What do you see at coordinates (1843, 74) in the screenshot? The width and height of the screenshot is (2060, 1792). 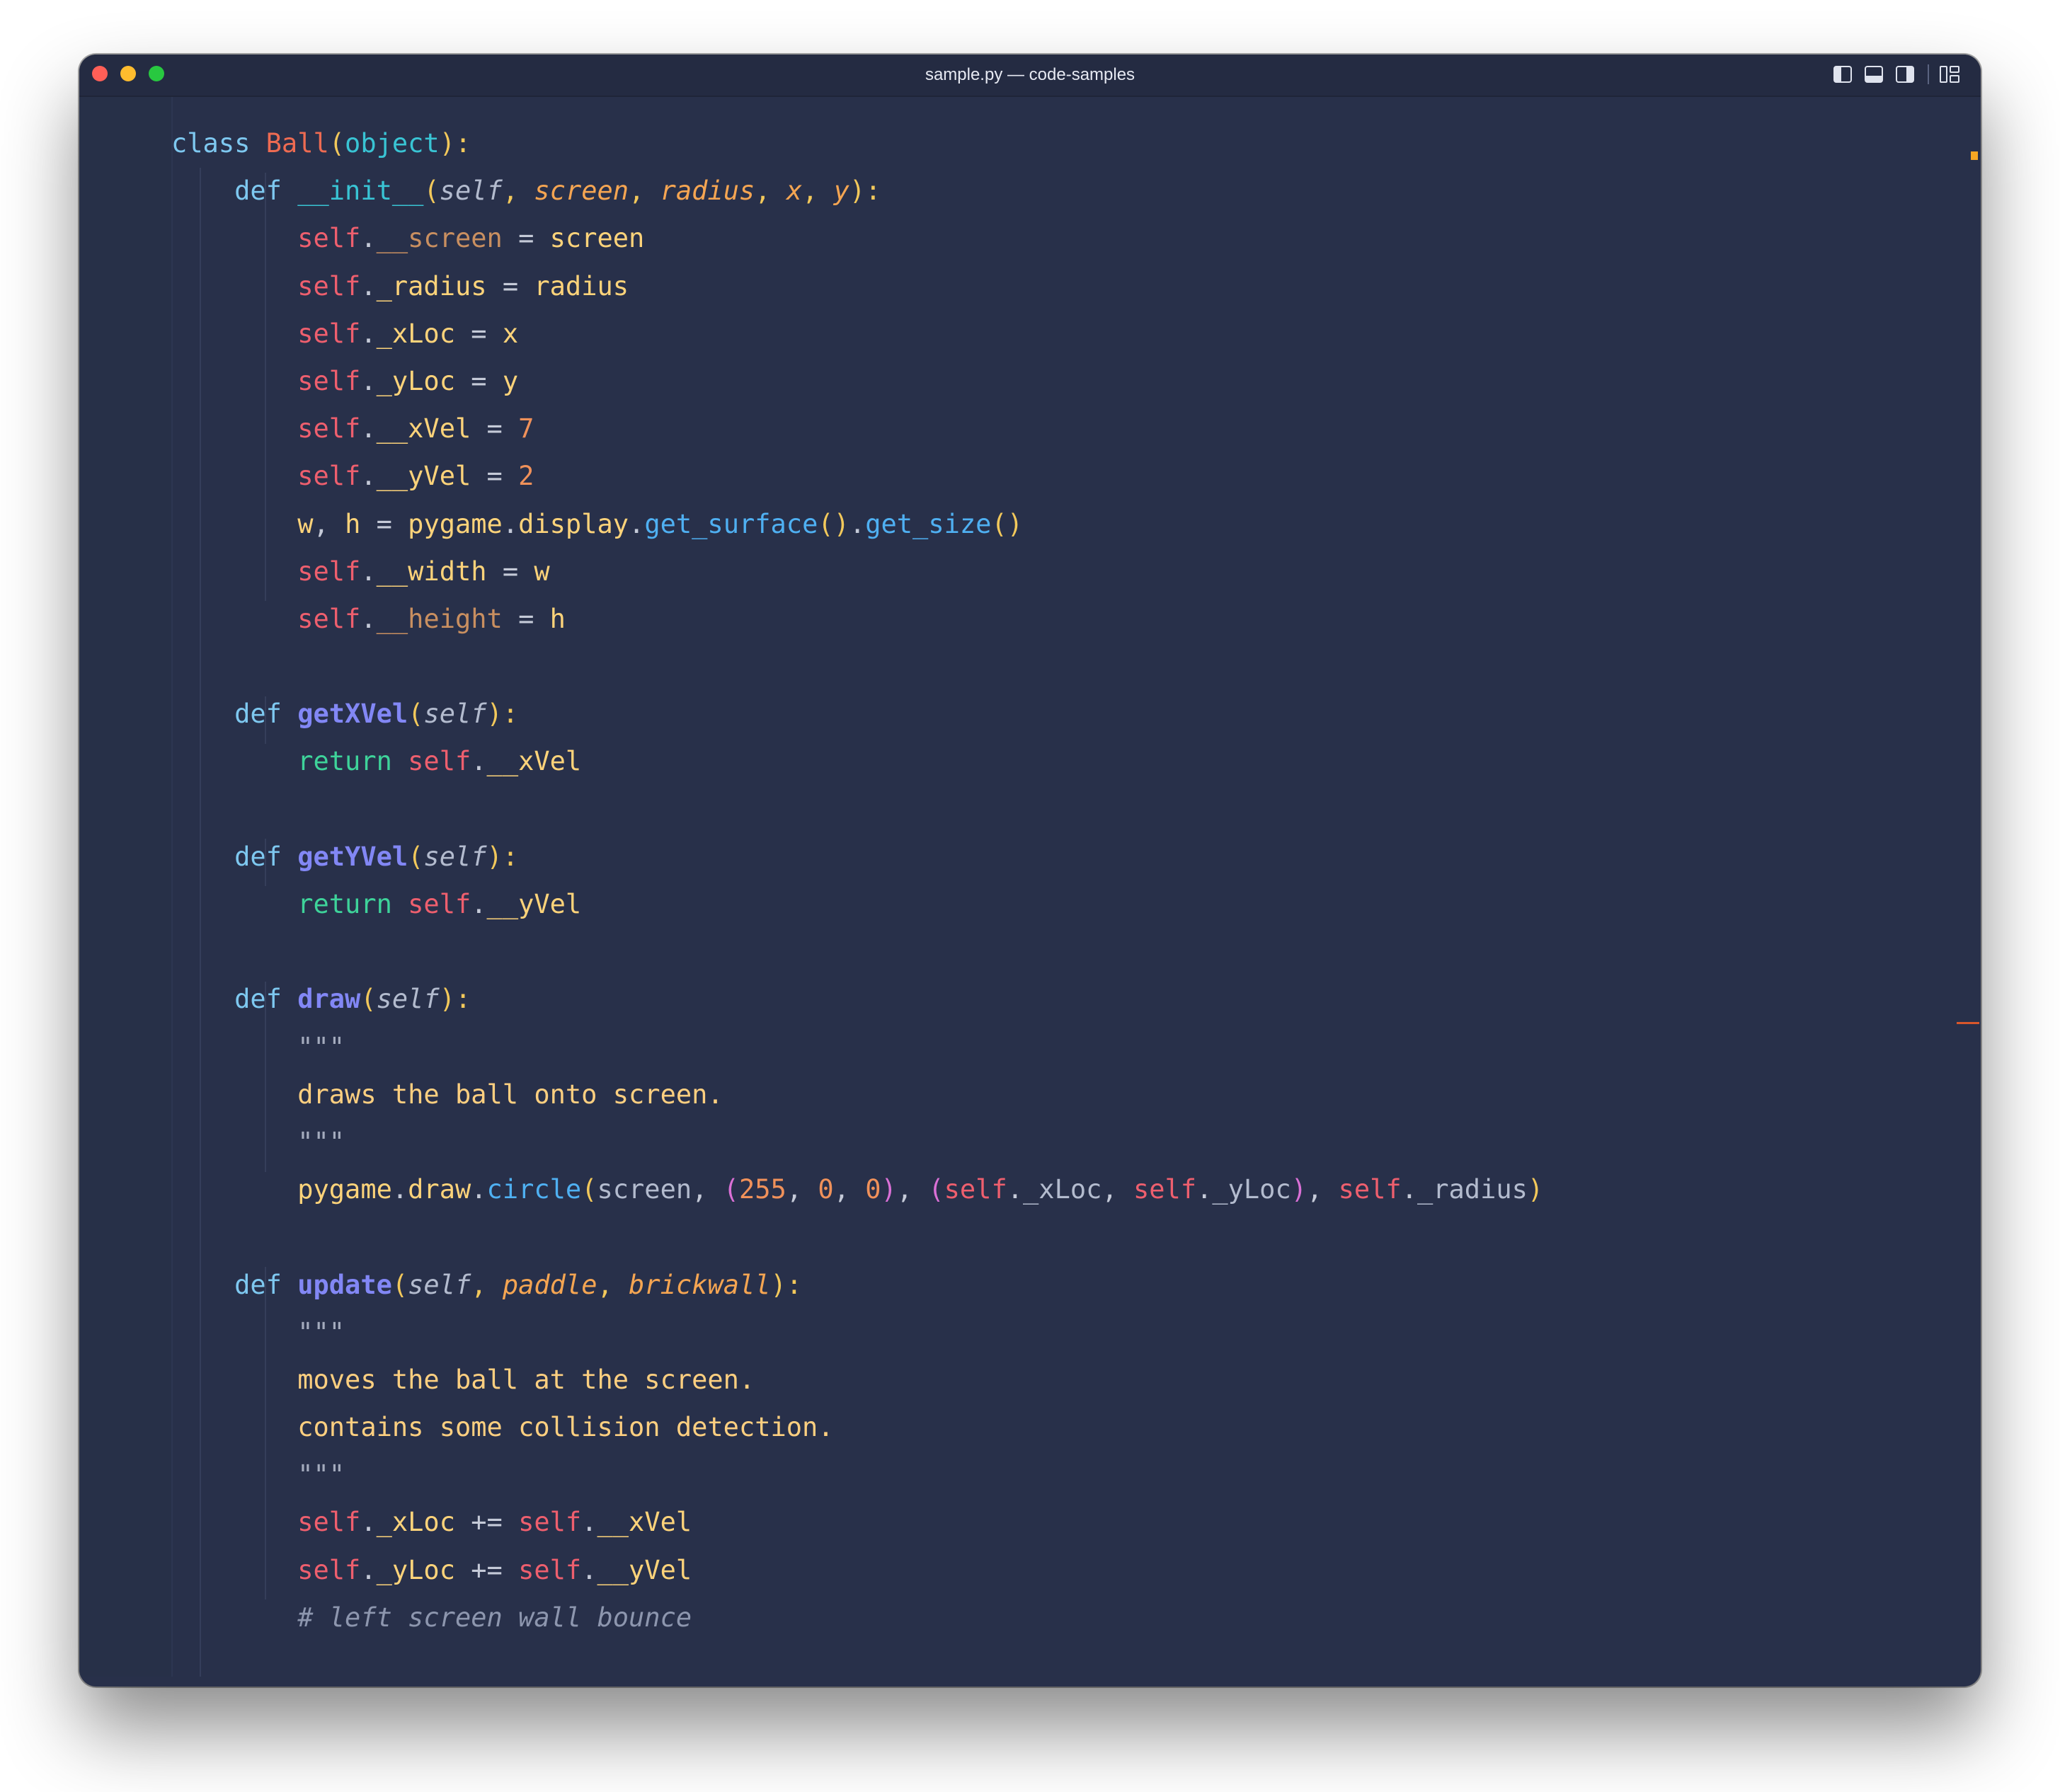 I see `sidebar-left-layout-icon` at bounding box center [1843, 74].